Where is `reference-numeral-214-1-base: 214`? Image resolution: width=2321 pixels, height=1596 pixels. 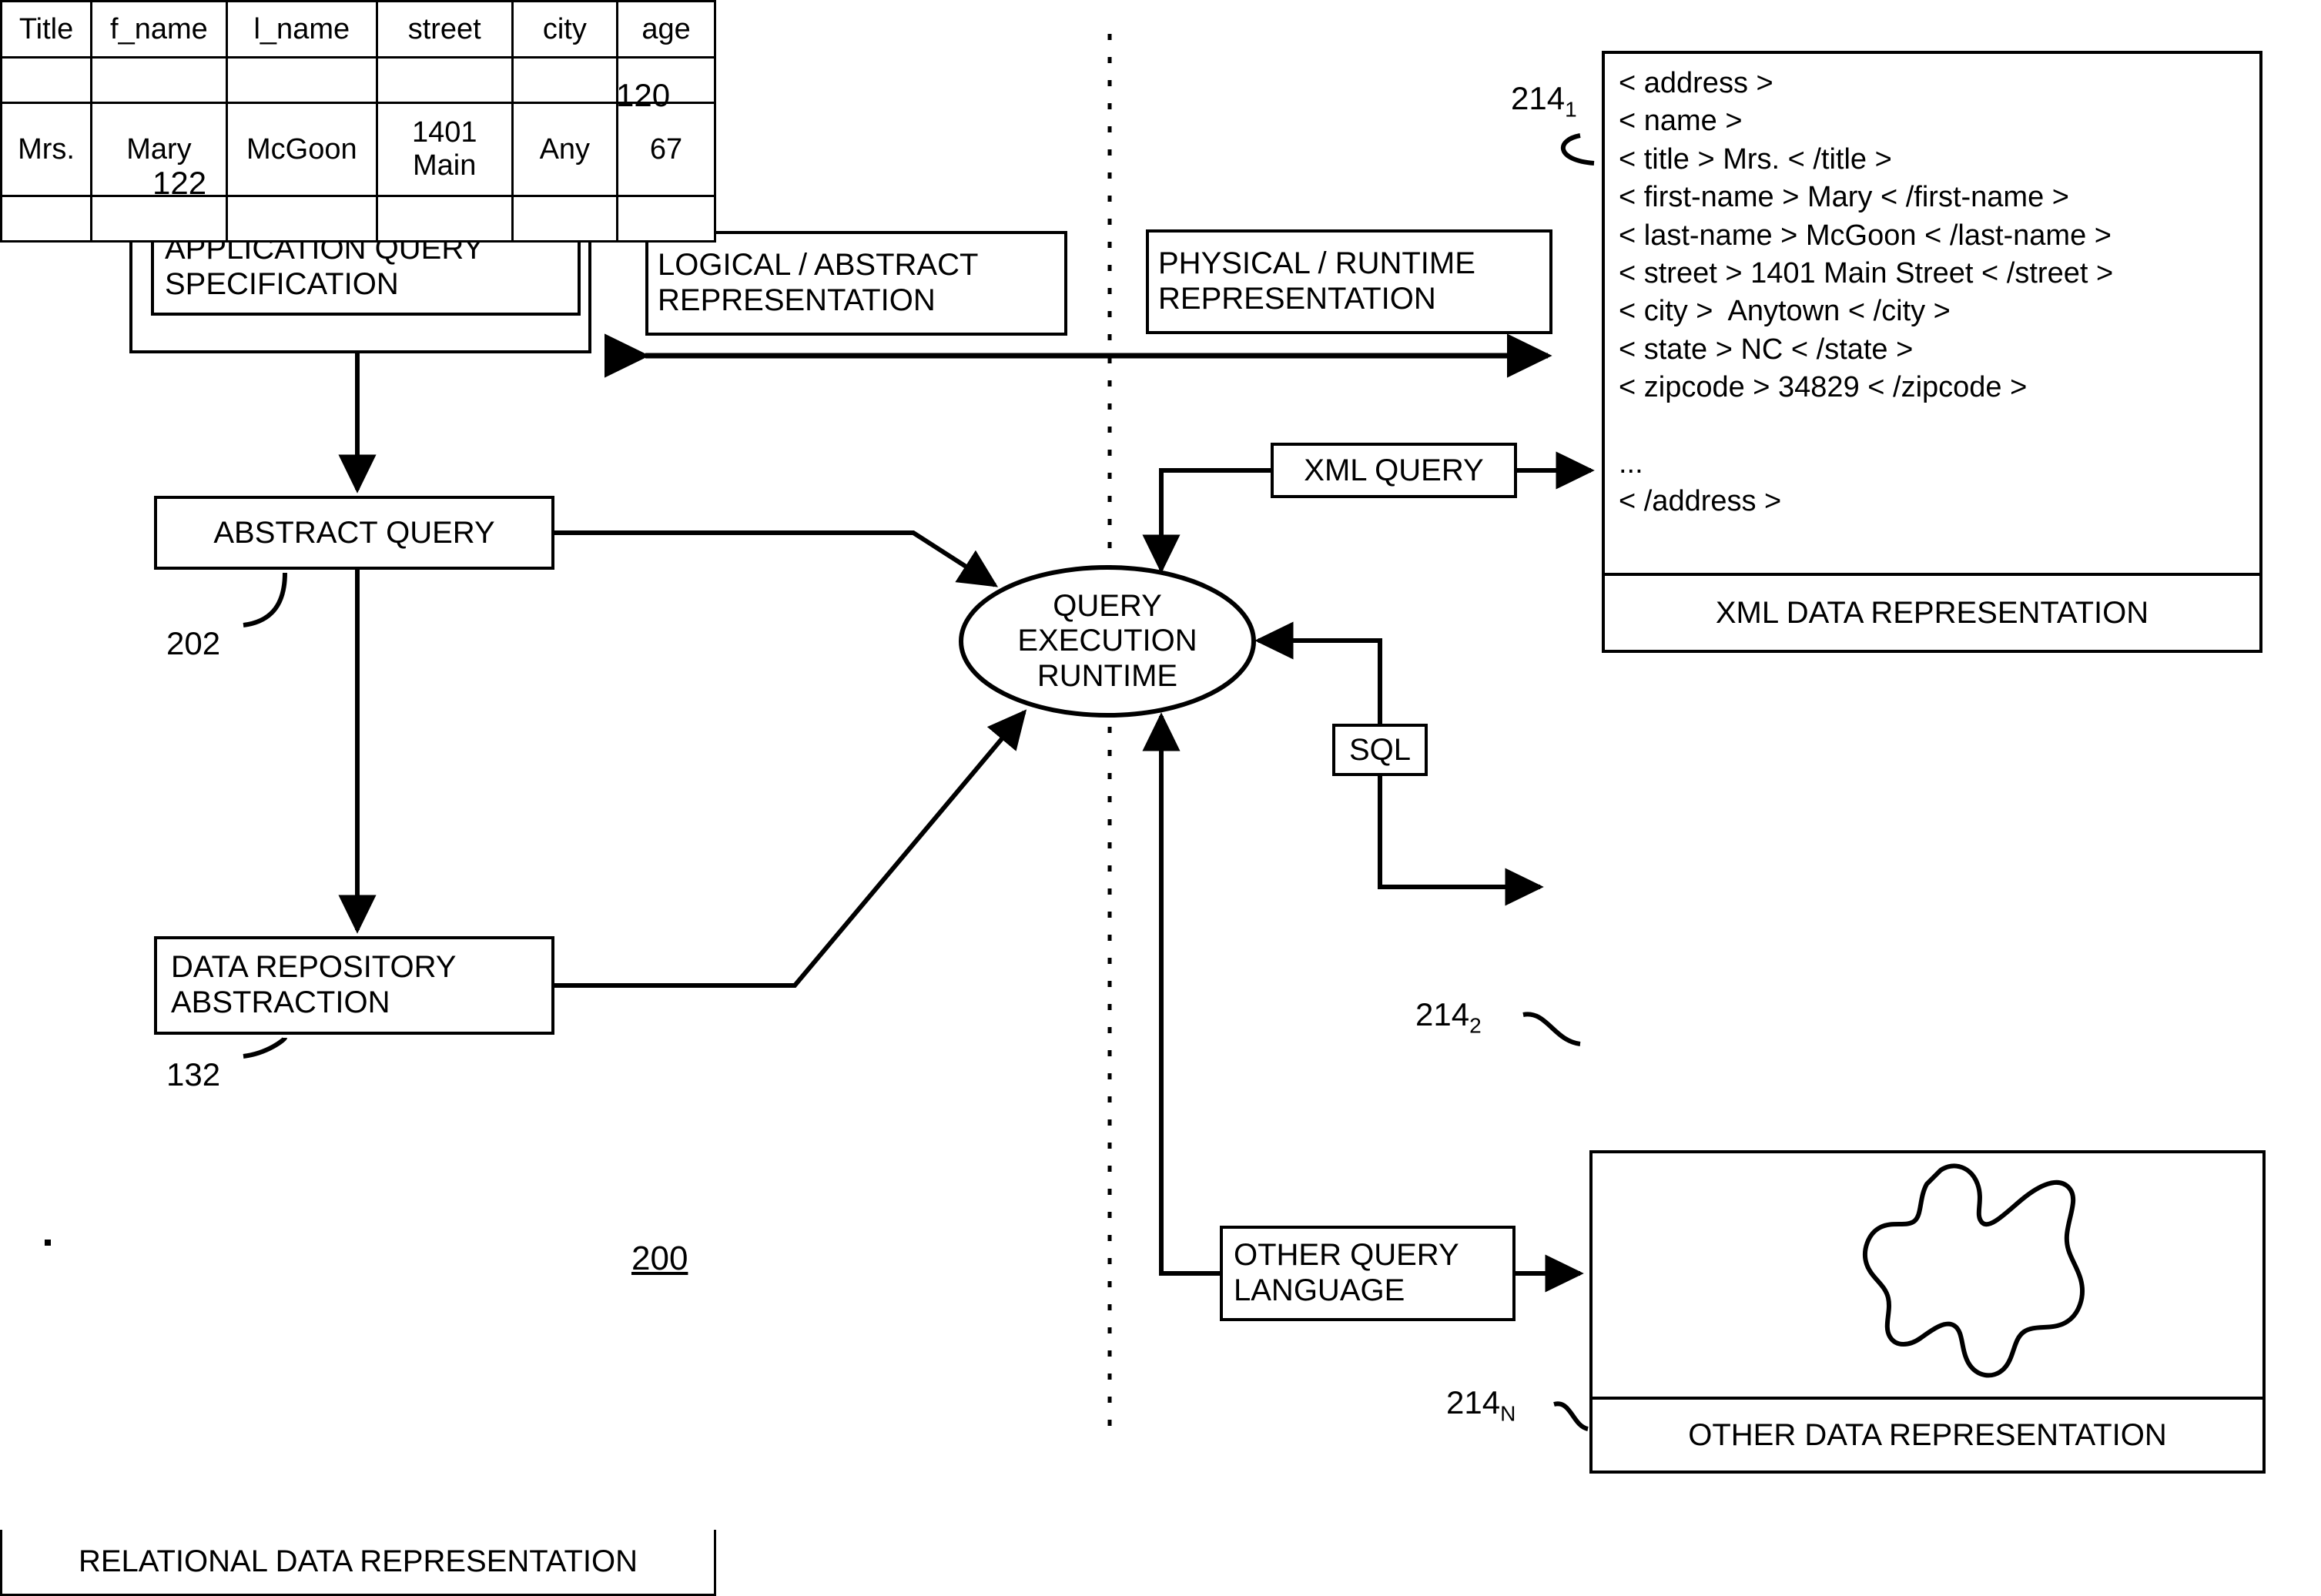
reference-numeral-214-1-base: 214 is located at coordinates (1539, 98).